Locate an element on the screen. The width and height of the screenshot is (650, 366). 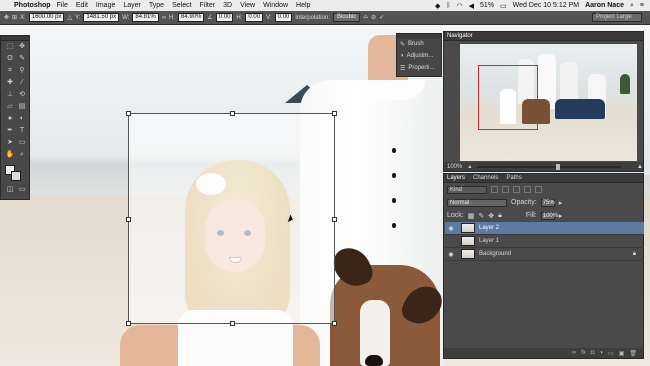
list-icon: ≡ is located at coordinates (642, 5).